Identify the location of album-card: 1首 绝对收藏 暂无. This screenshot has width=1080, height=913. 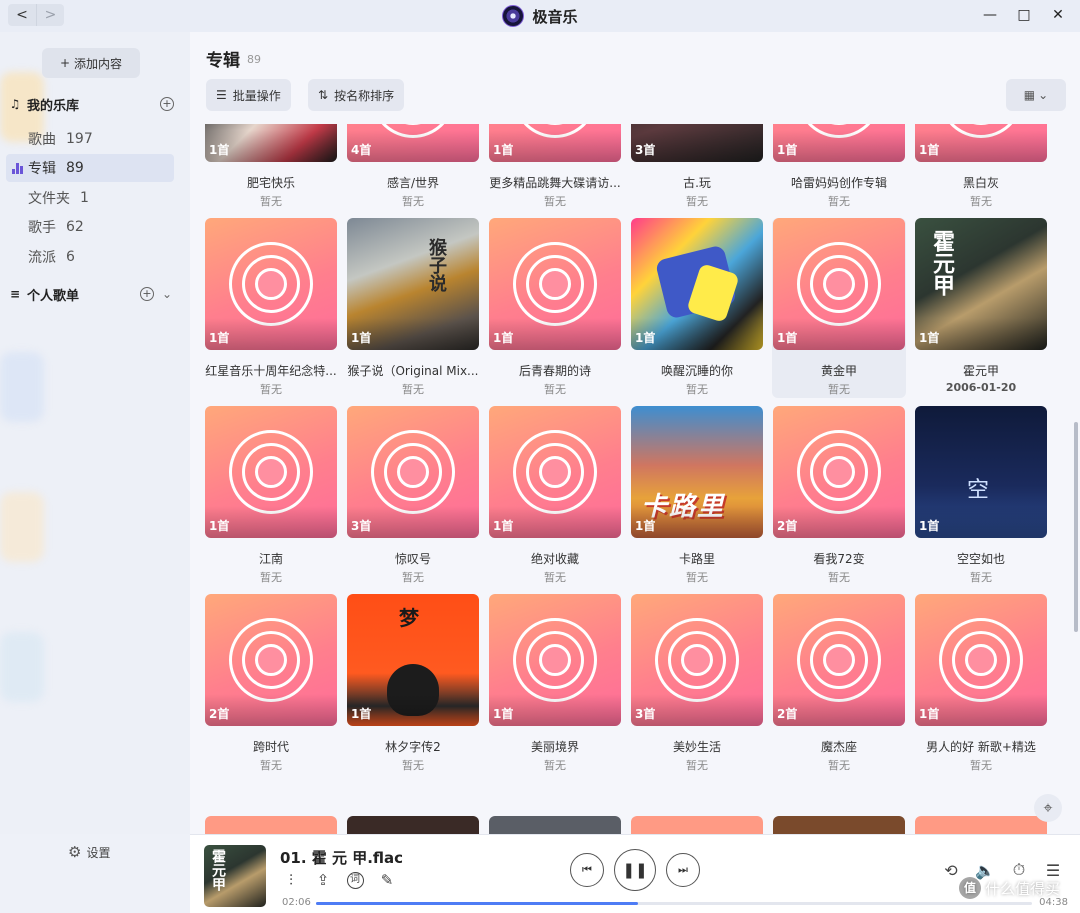
(555, 496).